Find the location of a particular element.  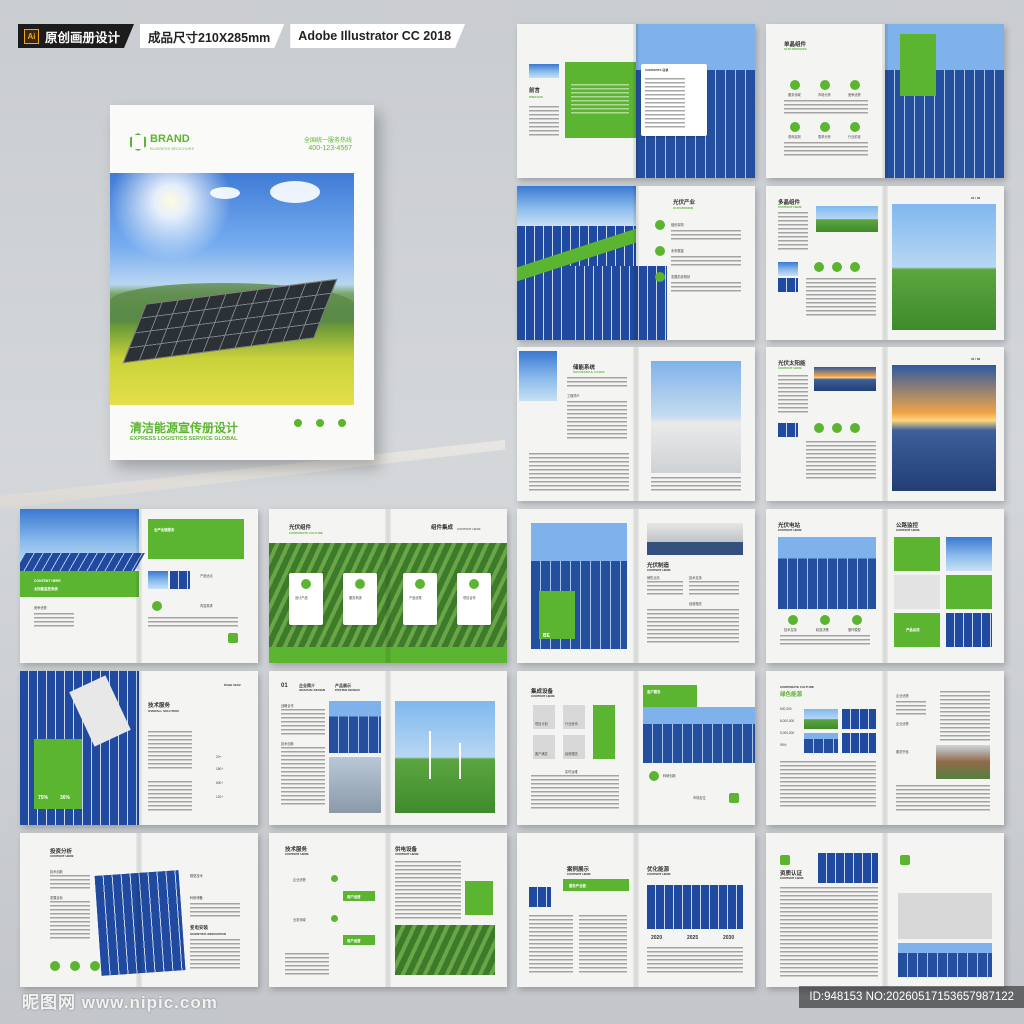

caption-title: 太阳能监控系统 is located at coordinates (46, 589).